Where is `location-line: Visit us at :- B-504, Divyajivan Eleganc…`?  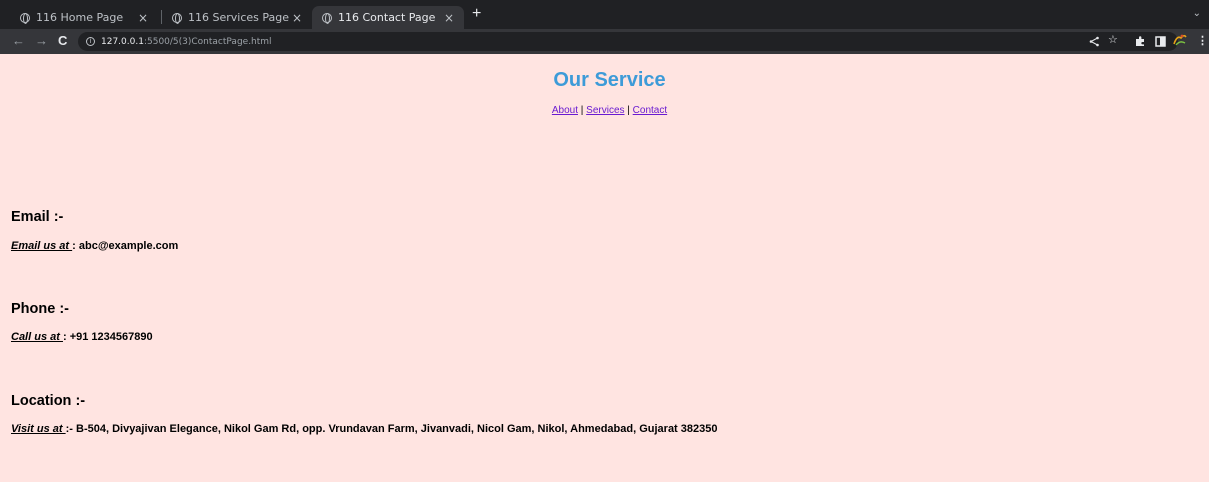
location-line: Visit us at :- B-504, Divyajivan Eleganc… is located at coordinates (364, 429).